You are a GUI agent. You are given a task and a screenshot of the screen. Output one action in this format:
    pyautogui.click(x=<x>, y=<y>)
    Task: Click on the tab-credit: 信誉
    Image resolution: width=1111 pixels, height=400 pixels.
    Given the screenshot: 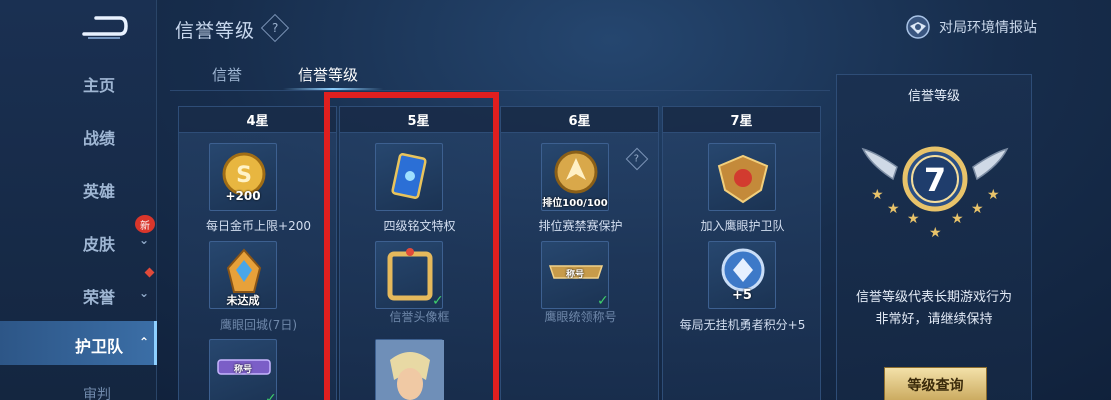 What is the action you would take?
    pyautogui.click(x=227, y=74)
    